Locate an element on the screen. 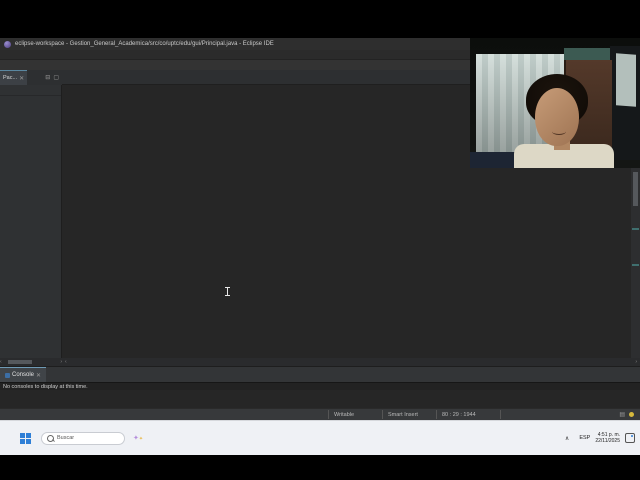 This screenshot has height=480, width=640. eclipse-logo-icon is located at coordinates (7, 44).